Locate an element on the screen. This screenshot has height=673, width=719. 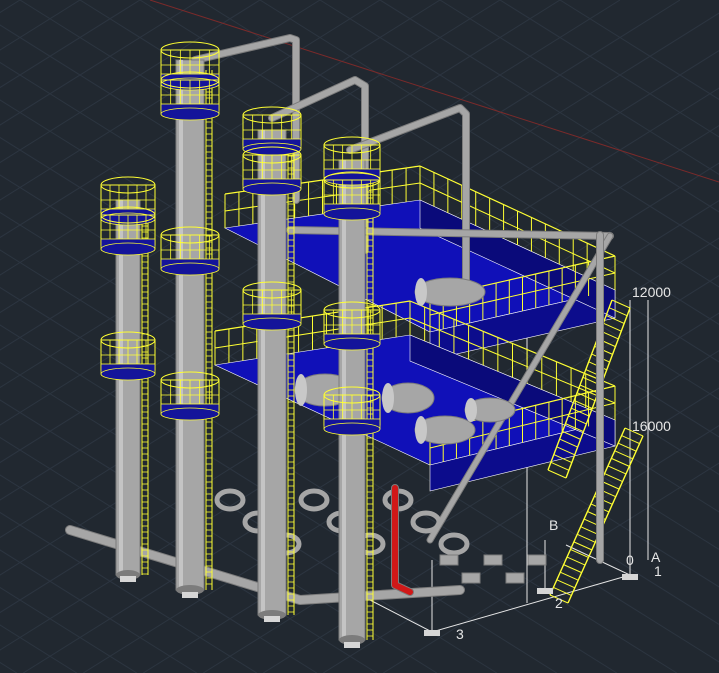
grid-label-b: B is located at coordinates (554, 525).